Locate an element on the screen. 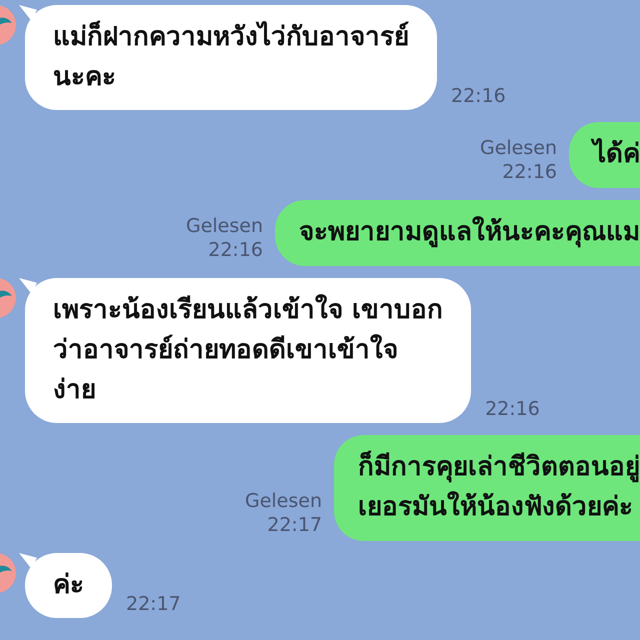 Image resolution: width=640 pixels, height=640 pixels. message-text: แม่ก็ฝากความหวังไว่กับอาจารย์ นะคะ is located at coordinates (231, 57).